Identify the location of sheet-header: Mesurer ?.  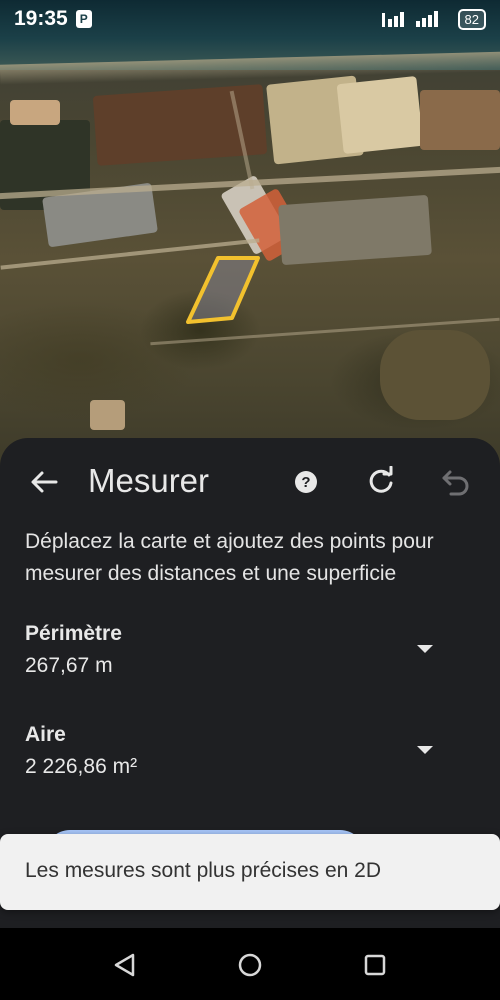
(250, 483).